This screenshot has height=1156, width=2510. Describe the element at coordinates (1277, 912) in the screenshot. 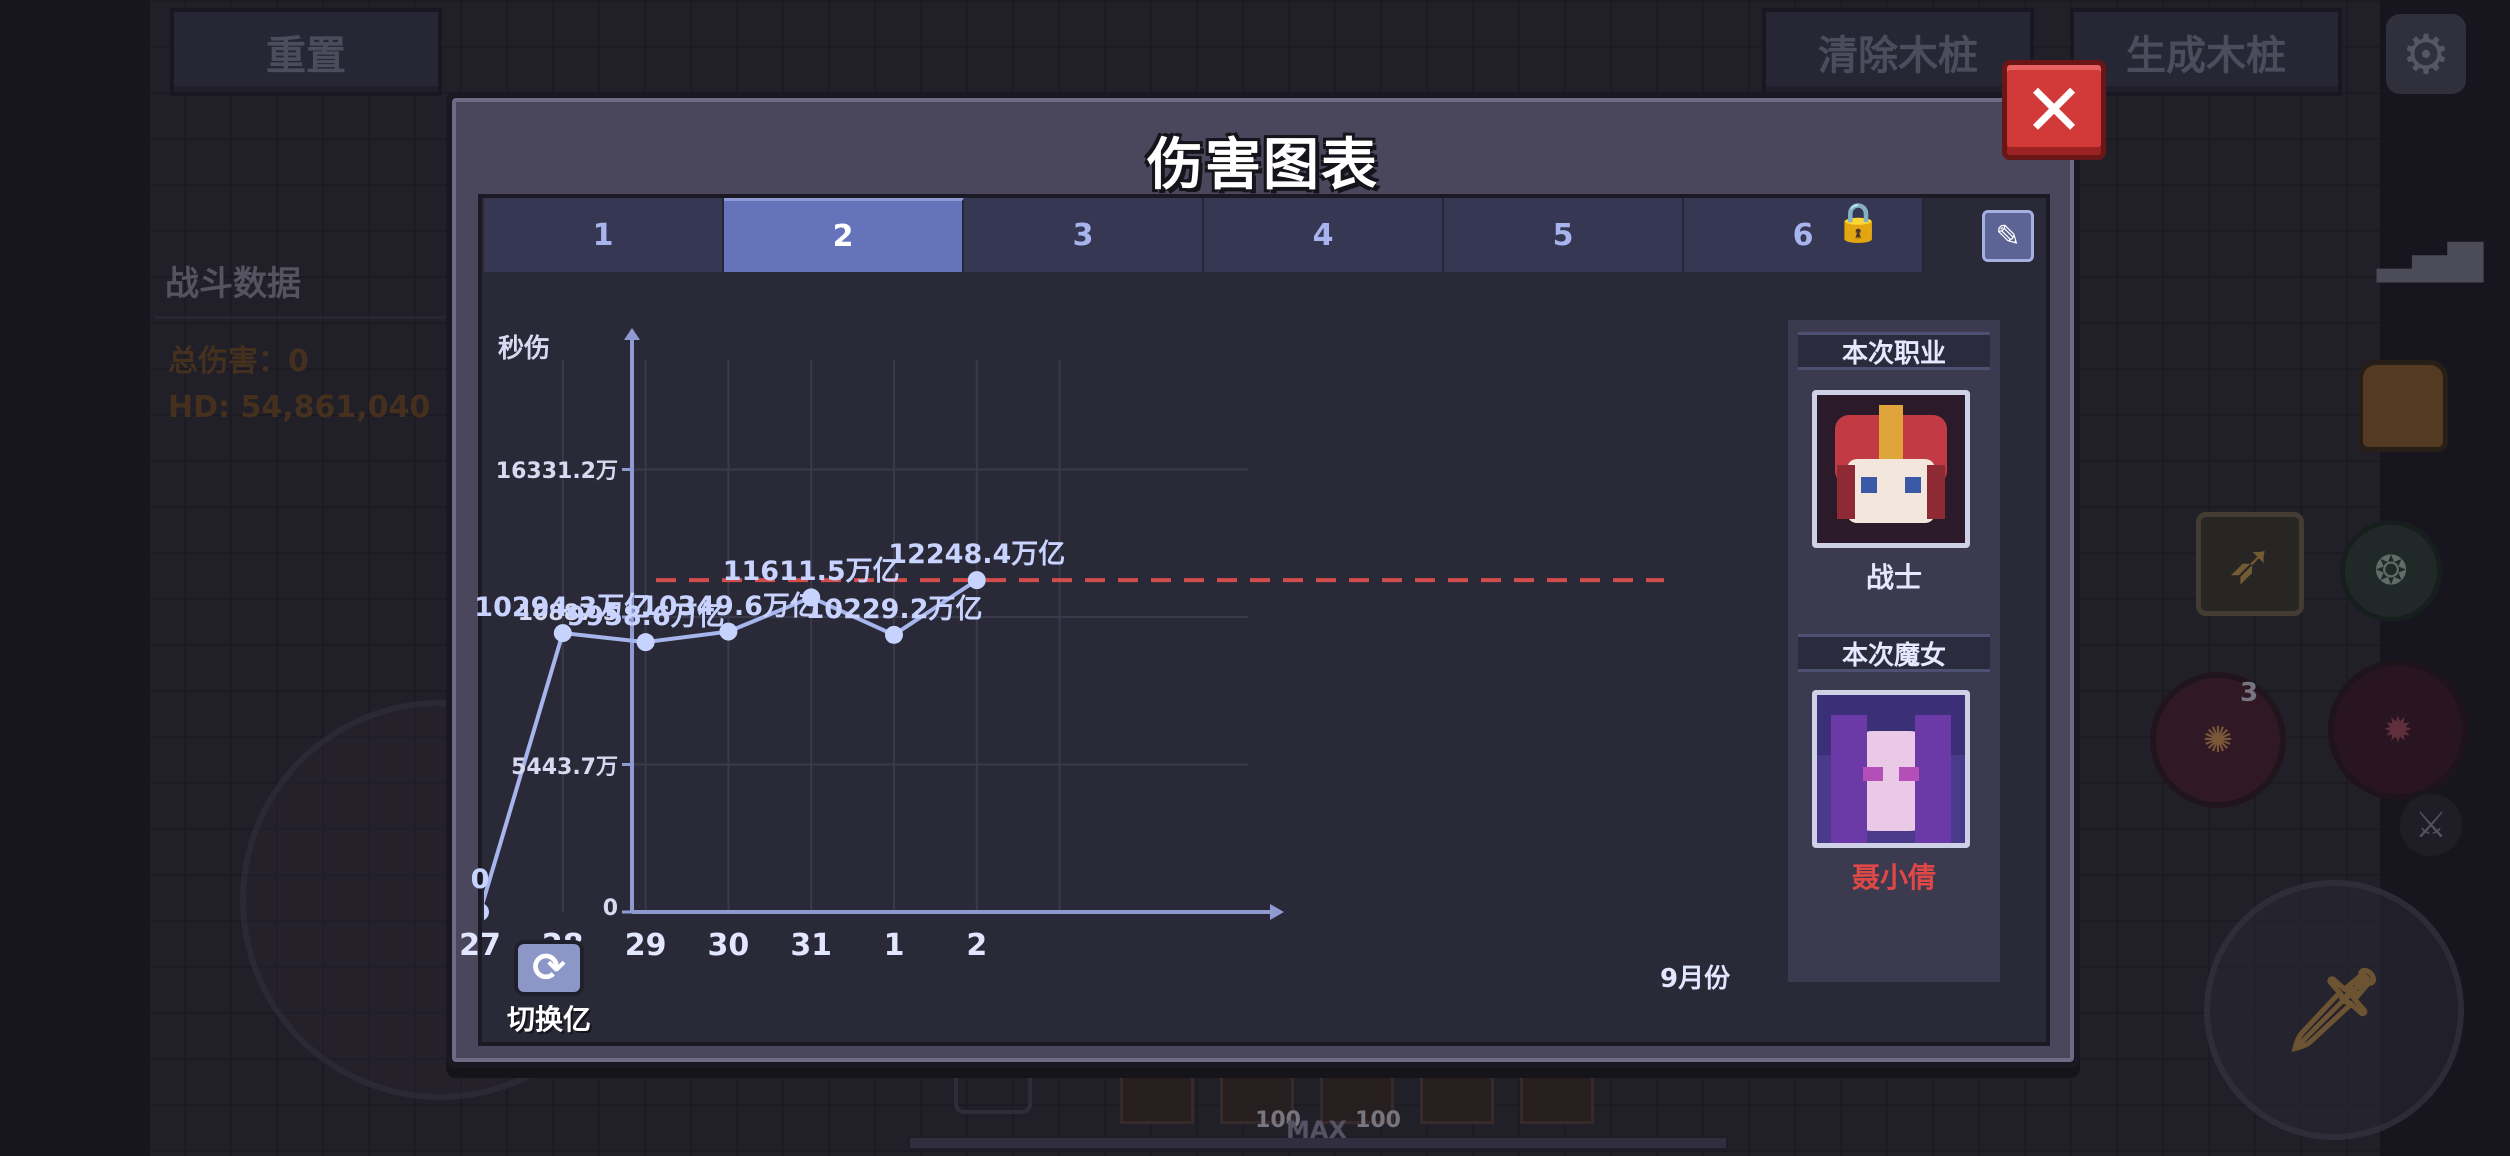

I see `x-axis-arrow` at that location.